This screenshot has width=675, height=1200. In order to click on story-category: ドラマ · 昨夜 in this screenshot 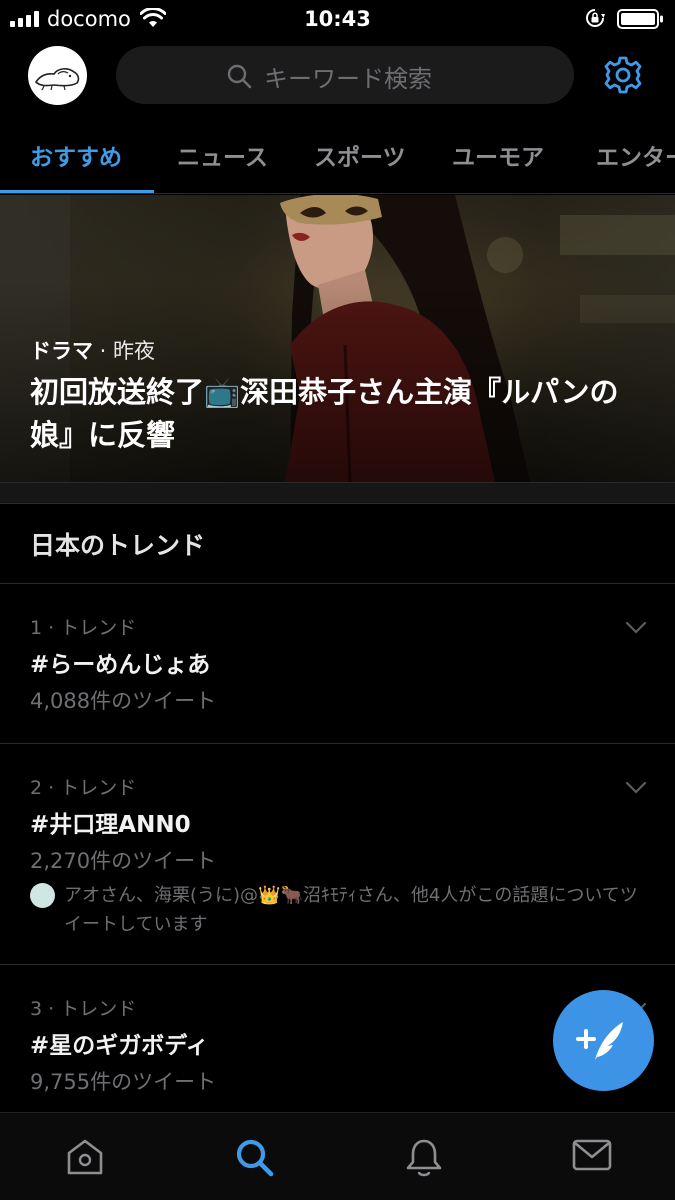, I will do `click(92, 350)`.